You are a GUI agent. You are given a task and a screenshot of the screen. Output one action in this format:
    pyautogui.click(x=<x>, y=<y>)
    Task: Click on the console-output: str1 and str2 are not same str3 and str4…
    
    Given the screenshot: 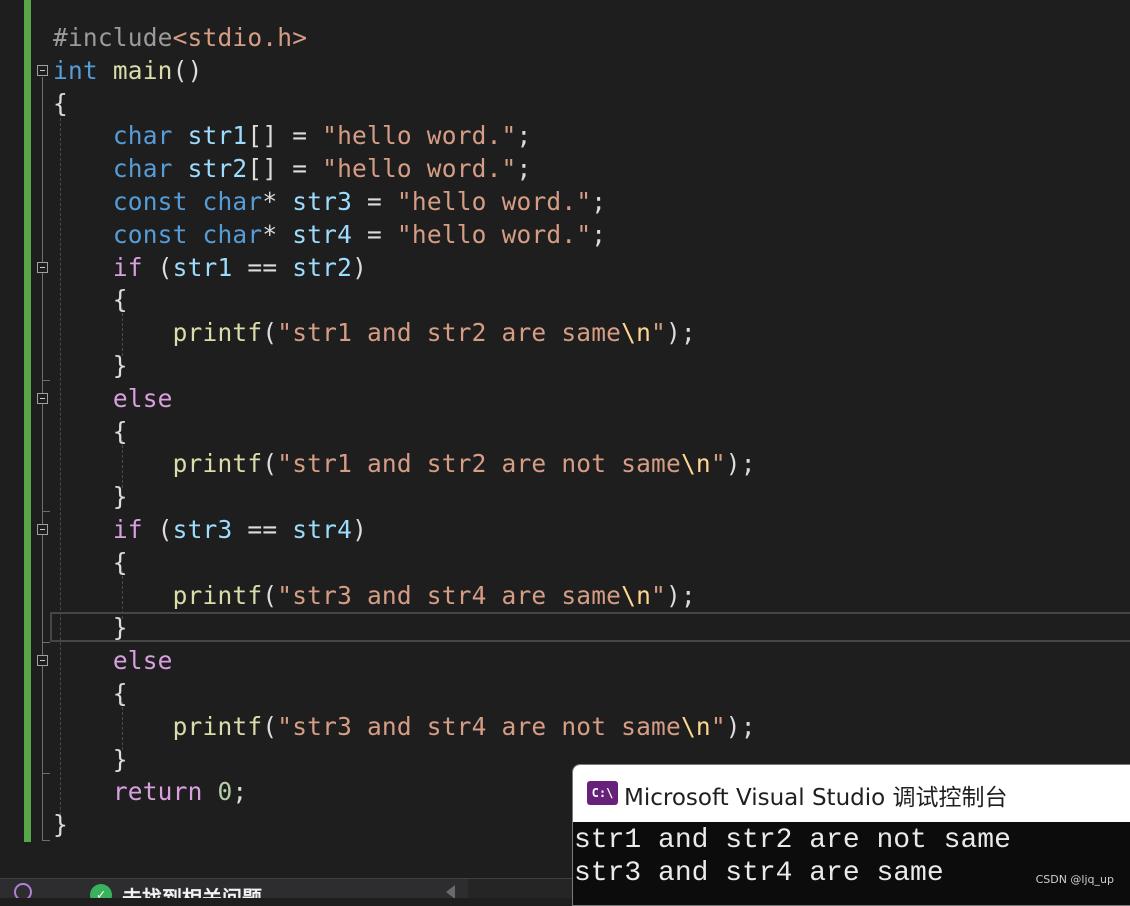 What is the action you would take?
    pyautogui.click(x=792, y=857)
    